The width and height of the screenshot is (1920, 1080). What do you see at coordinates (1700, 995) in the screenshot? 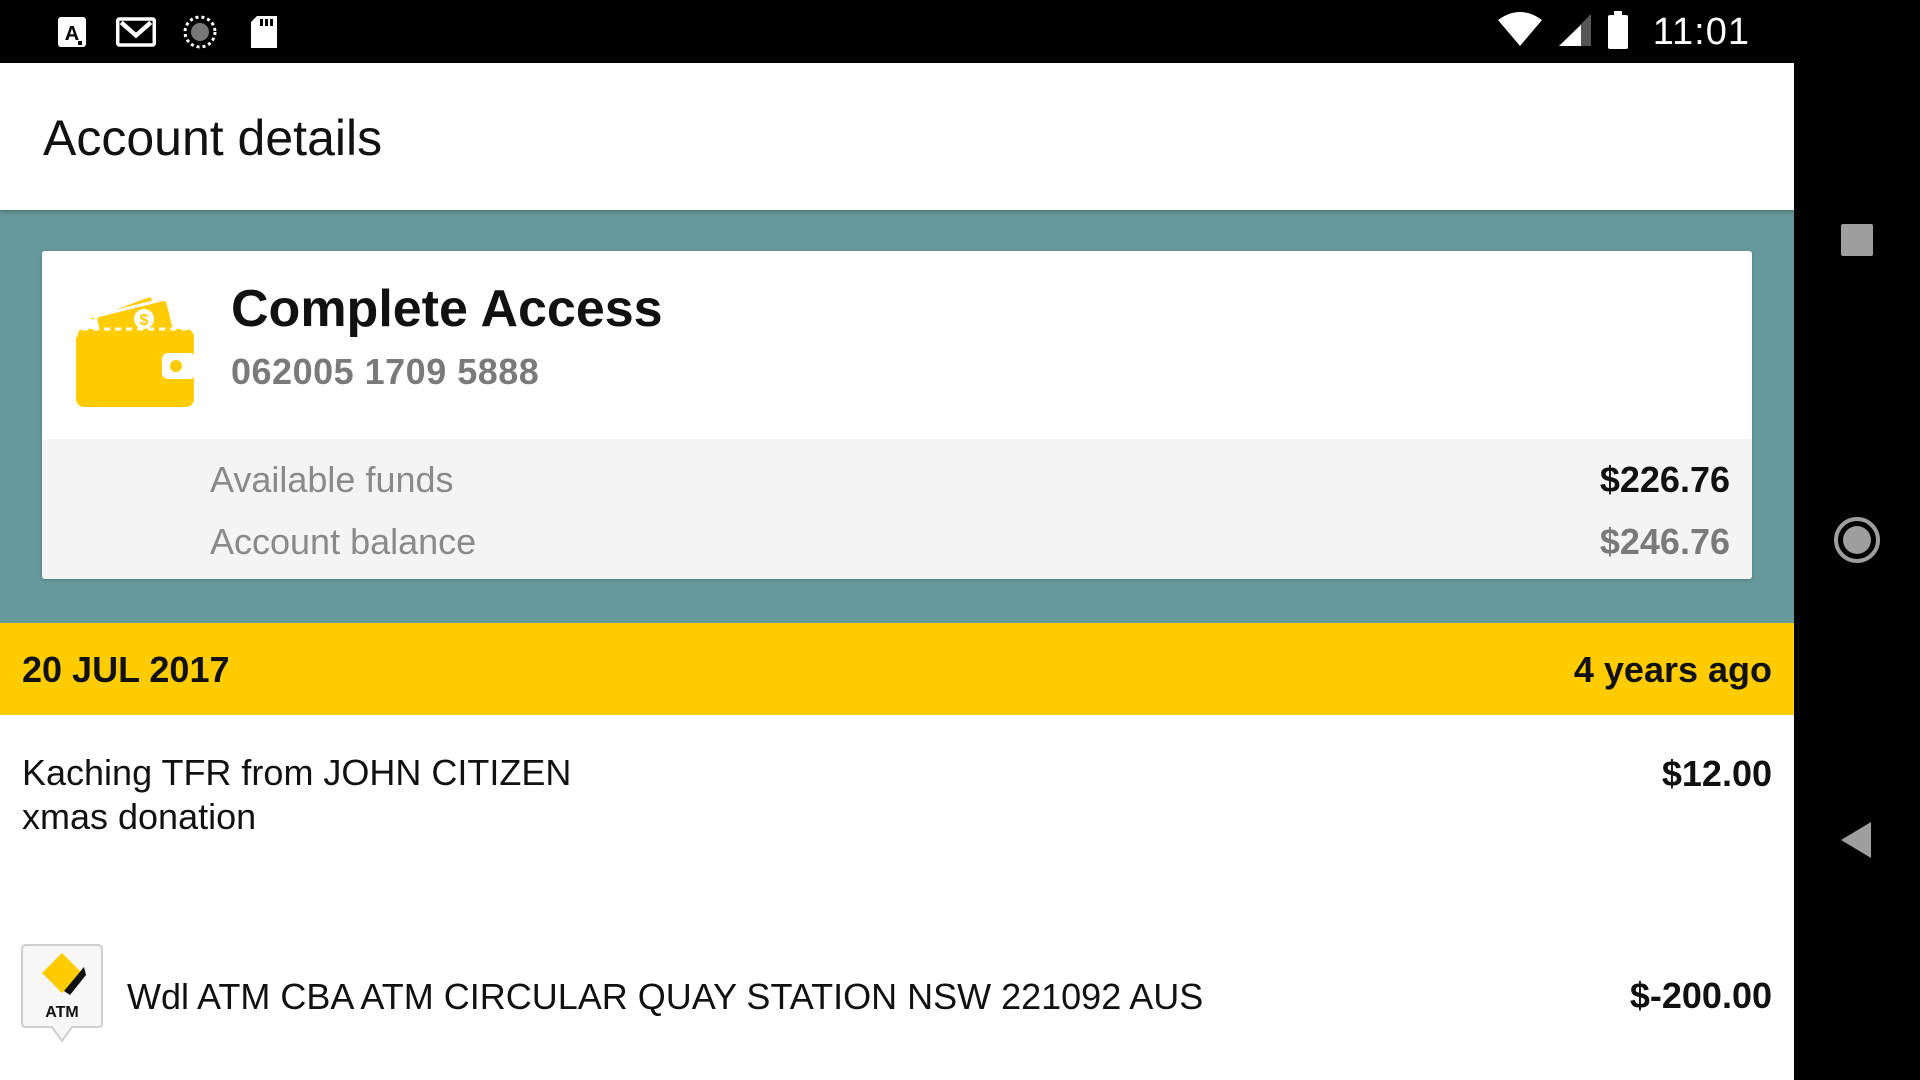
I see `transaction-amount: $-200.00` at bounding box center [1700, 995].